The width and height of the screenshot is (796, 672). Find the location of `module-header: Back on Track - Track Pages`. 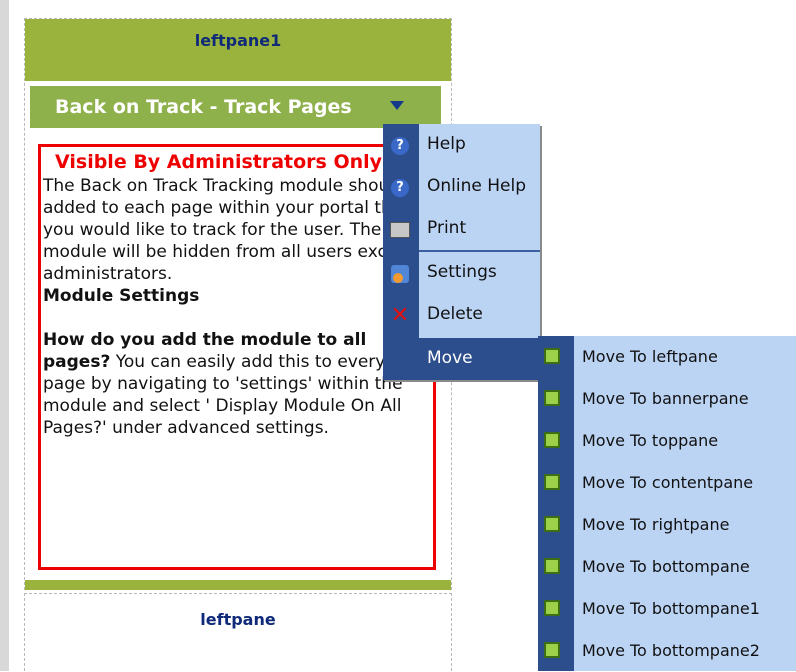

module-header: Back on Track - Track Pages is located at coordinates (235, 107).